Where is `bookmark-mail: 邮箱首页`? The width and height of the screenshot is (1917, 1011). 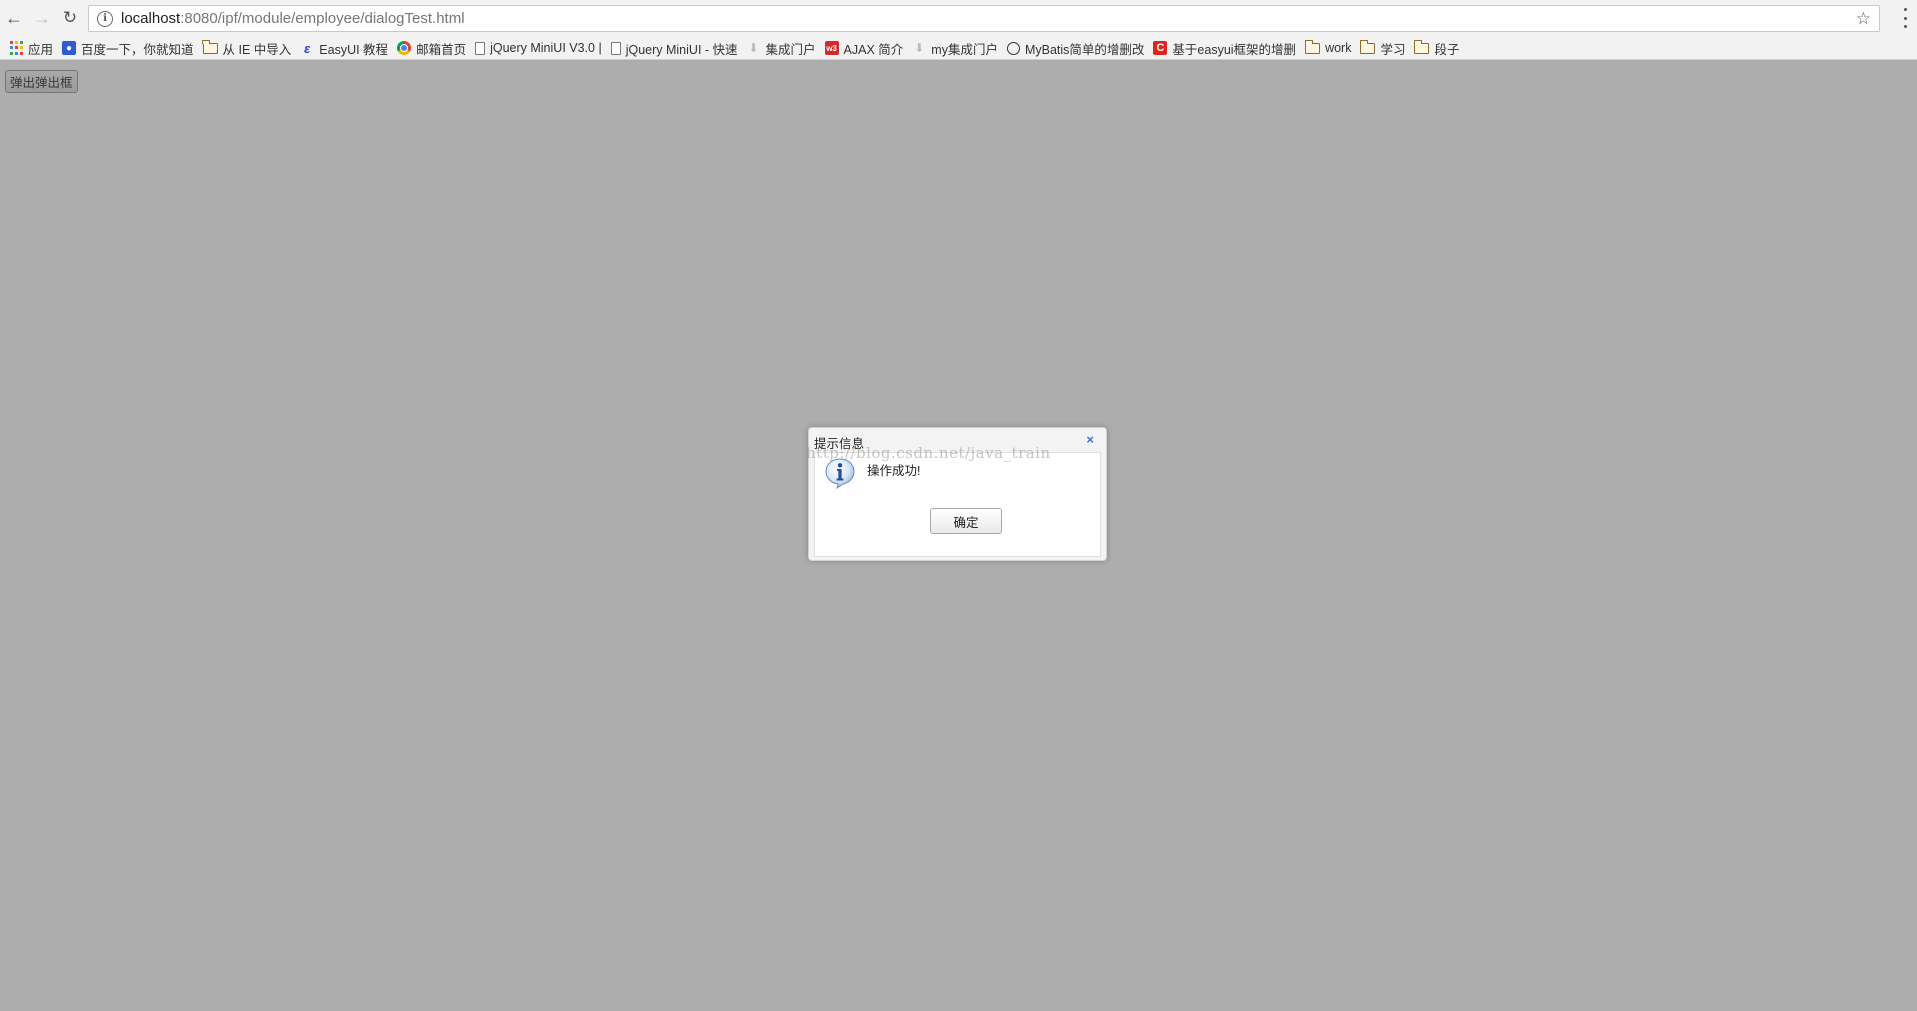
bookmark-mail: 邮箱首页 is located at coordinates (433, 48).